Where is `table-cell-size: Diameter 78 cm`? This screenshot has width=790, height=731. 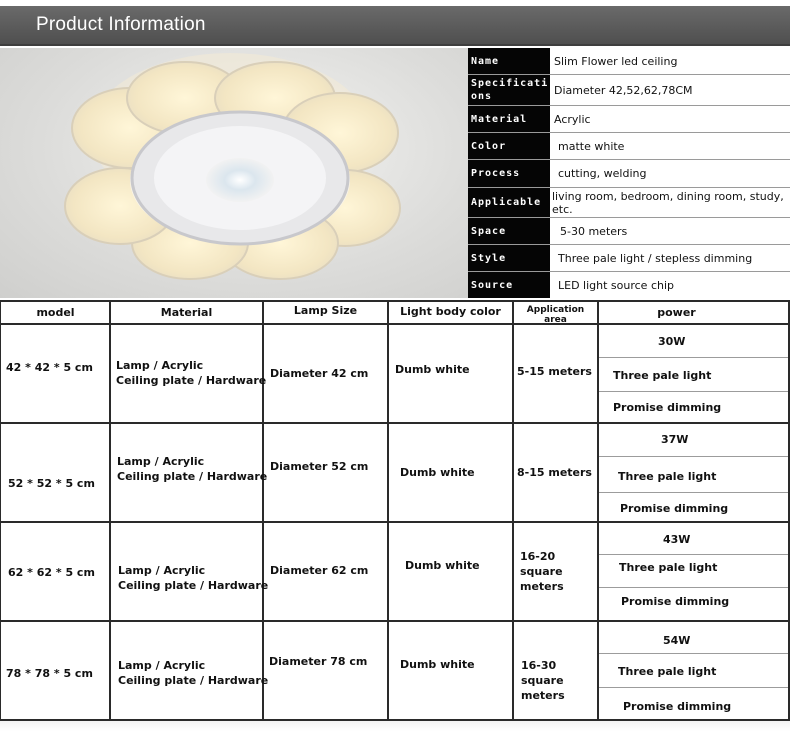 table-cell-size: Diameter 78 cm is located at coordinates (318, 661).